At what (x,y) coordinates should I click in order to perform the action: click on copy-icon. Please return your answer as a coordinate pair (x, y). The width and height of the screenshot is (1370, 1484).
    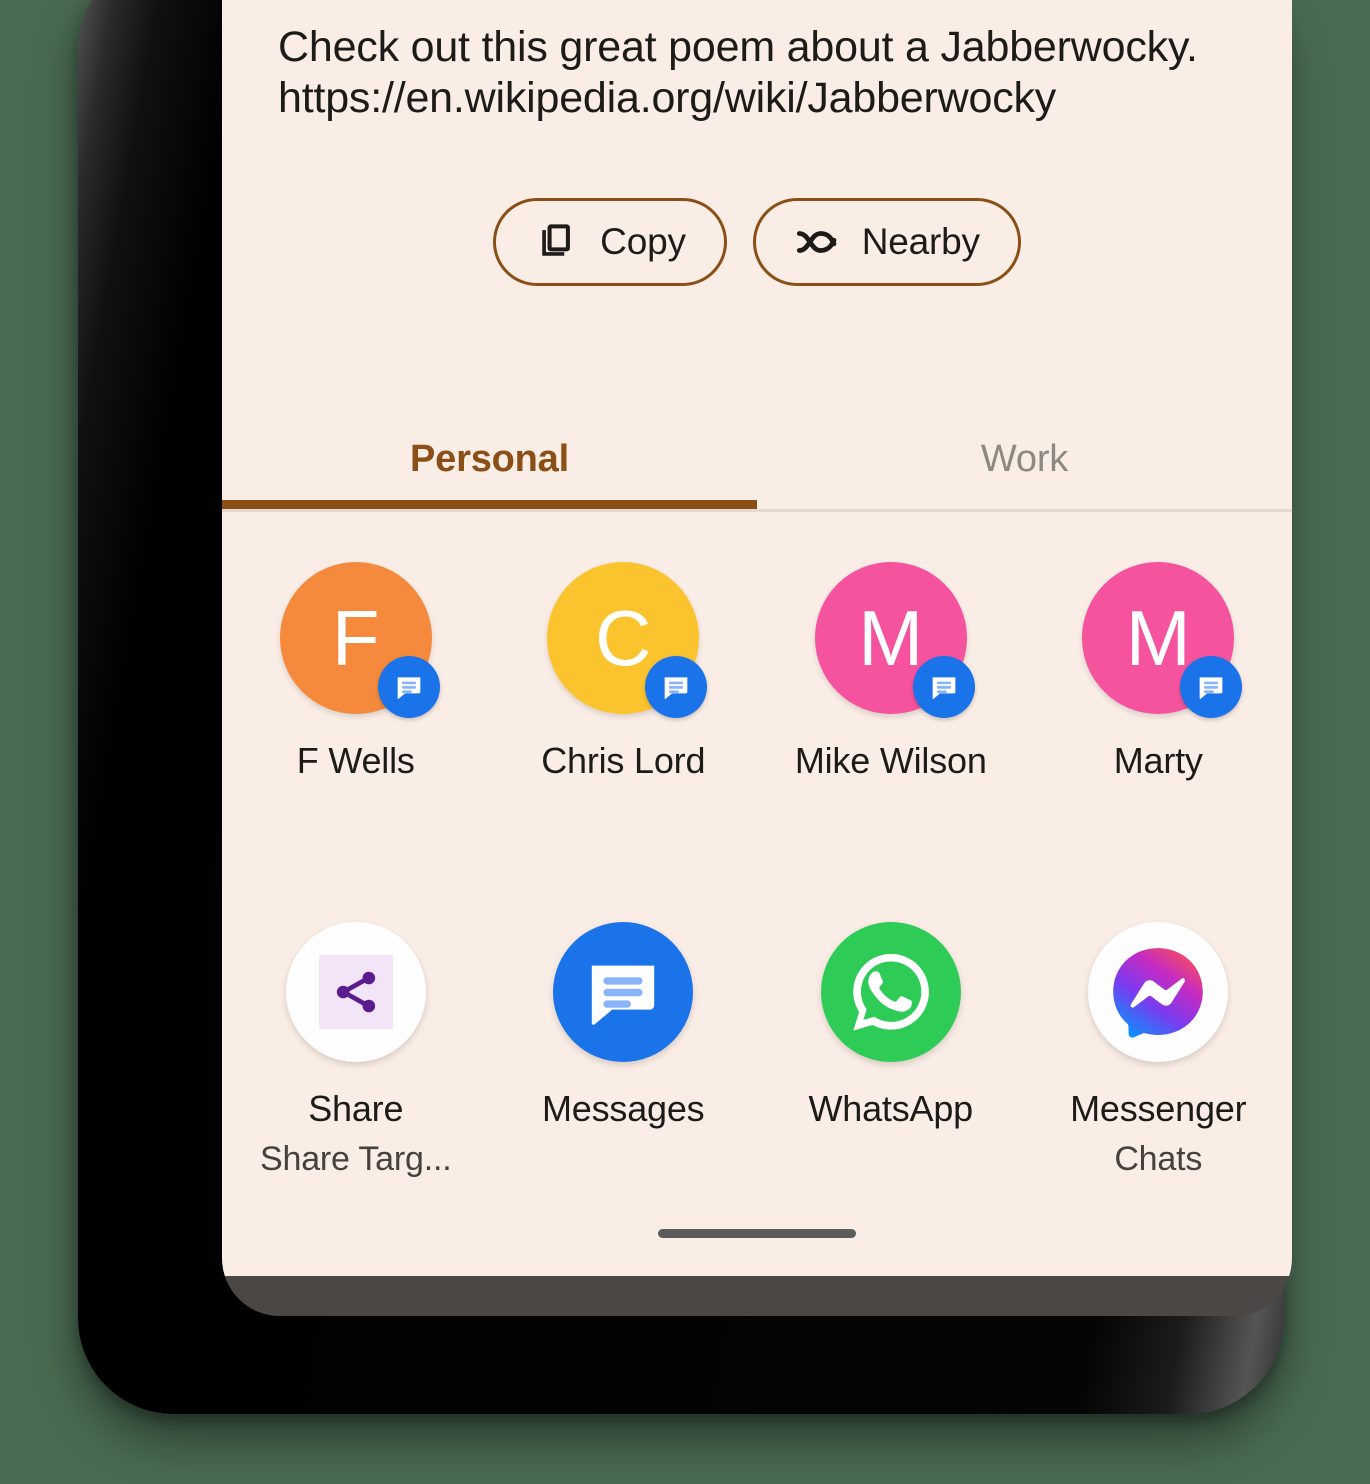
    Looking at the image, I should click on (556, 242).